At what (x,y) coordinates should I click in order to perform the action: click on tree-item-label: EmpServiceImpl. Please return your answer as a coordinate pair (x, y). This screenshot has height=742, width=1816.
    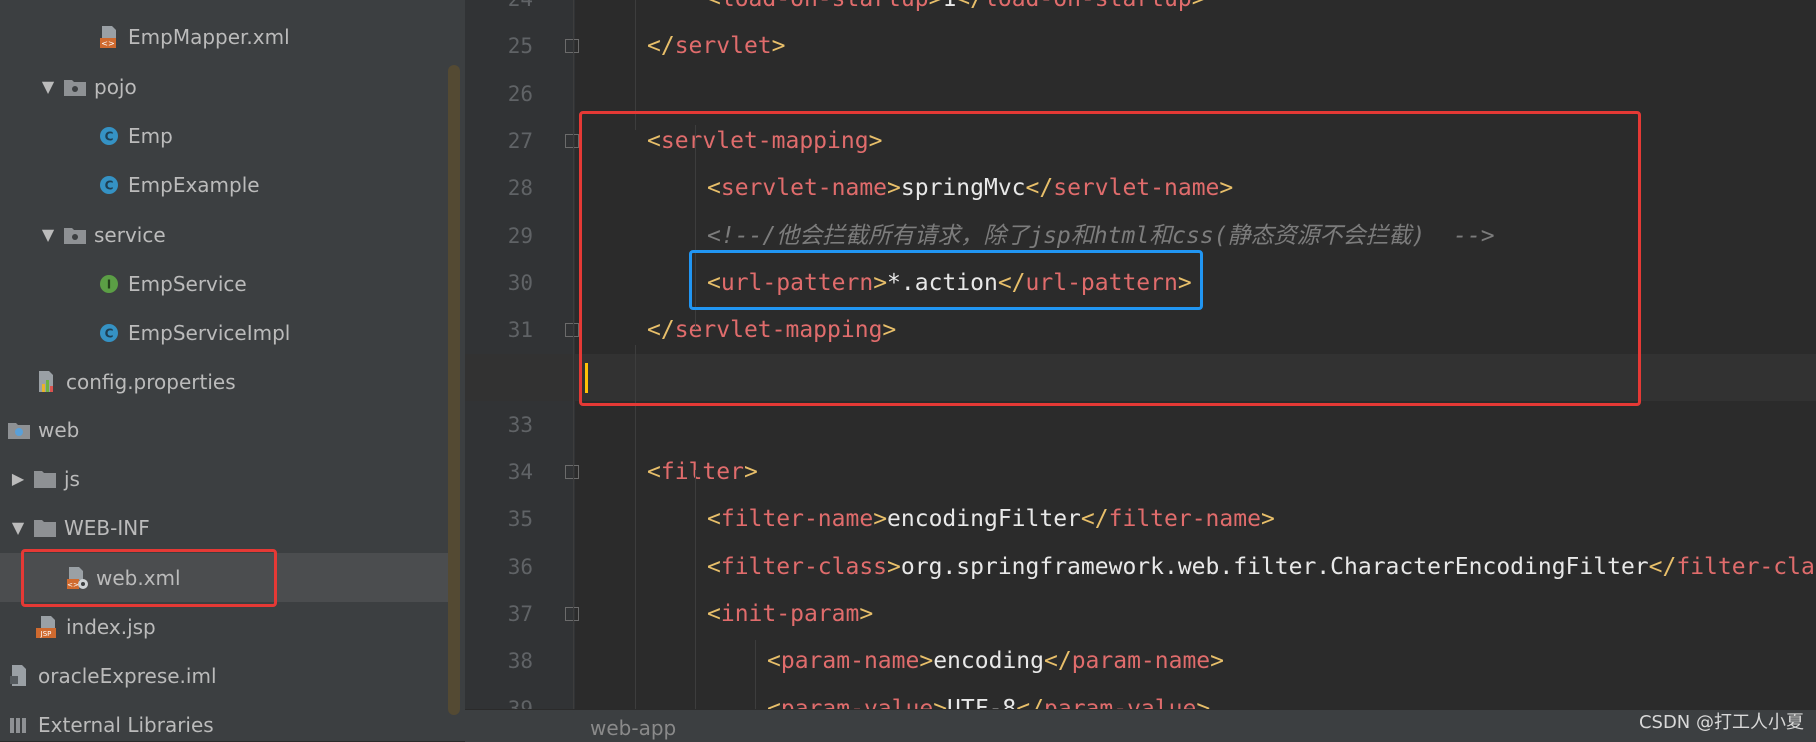
    Looking at the image, I should click on (209, 332).